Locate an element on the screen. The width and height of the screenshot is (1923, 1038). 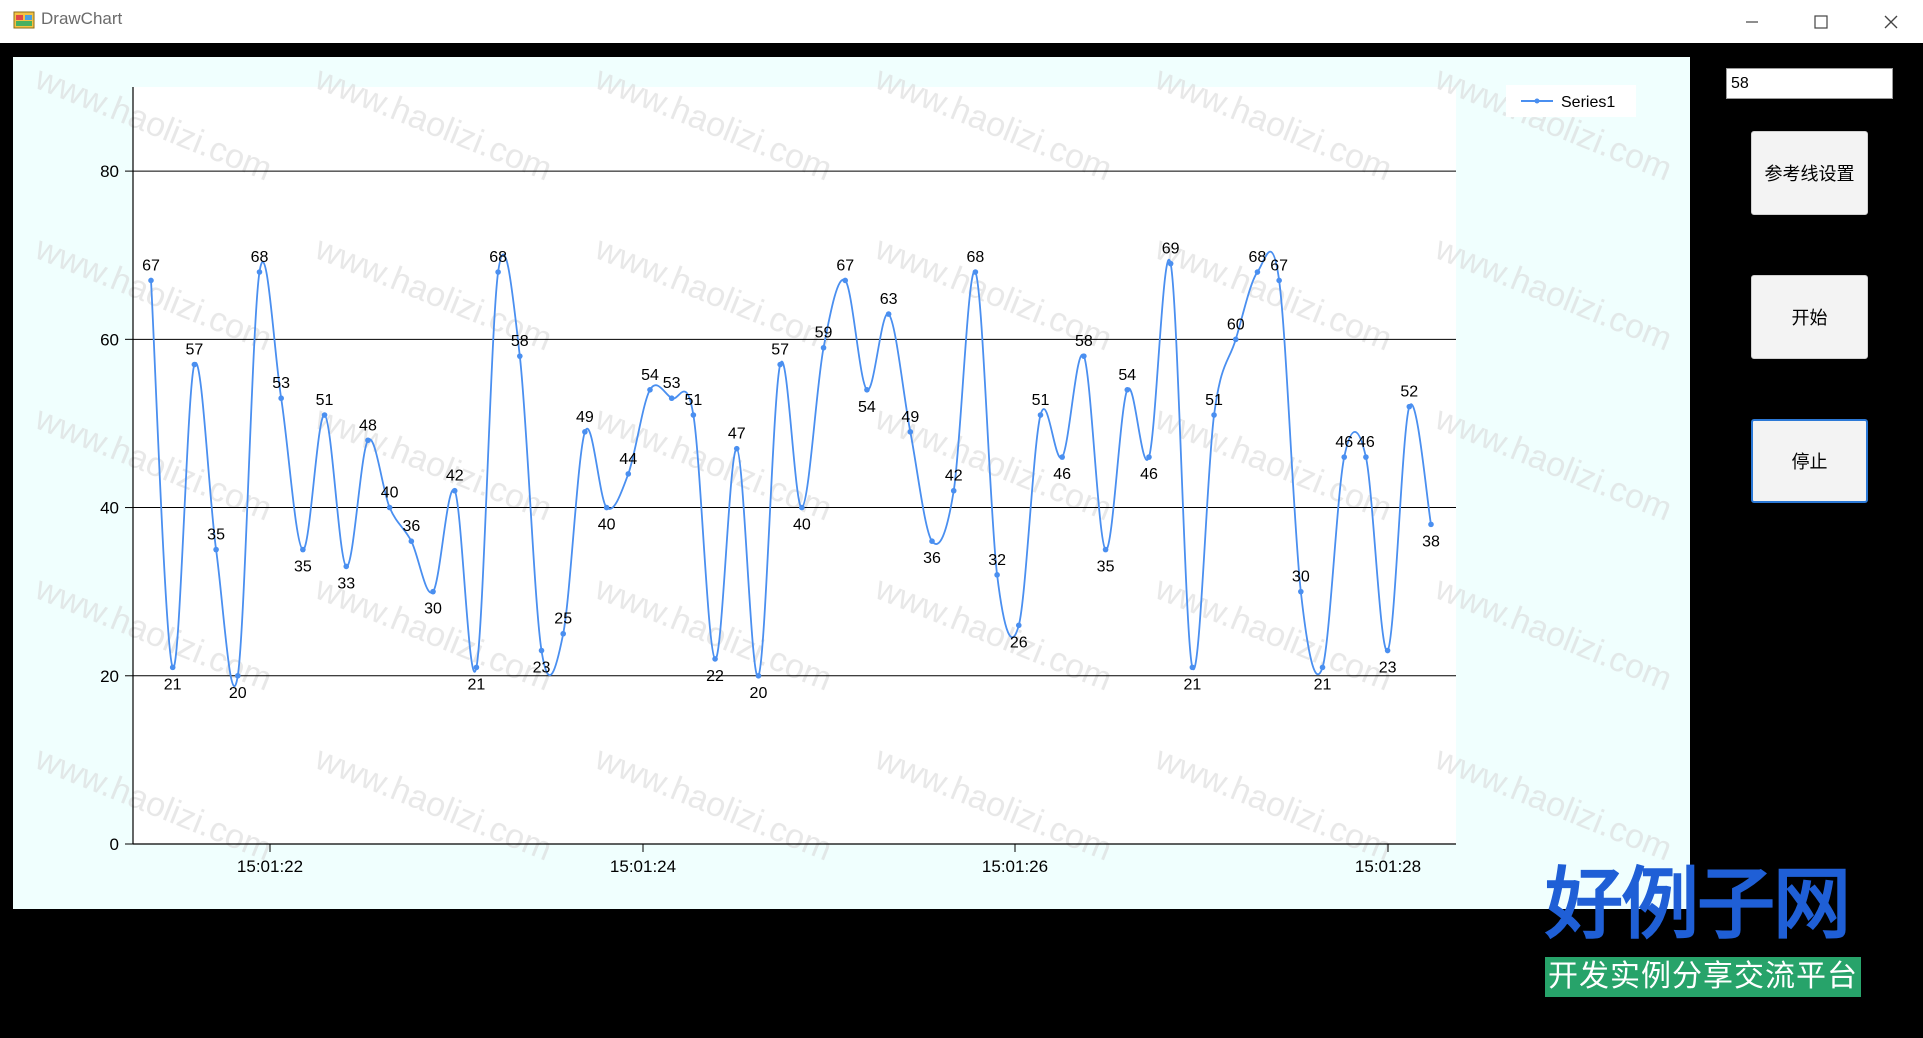
data-label: 63 is located at coordinates (889, 299).